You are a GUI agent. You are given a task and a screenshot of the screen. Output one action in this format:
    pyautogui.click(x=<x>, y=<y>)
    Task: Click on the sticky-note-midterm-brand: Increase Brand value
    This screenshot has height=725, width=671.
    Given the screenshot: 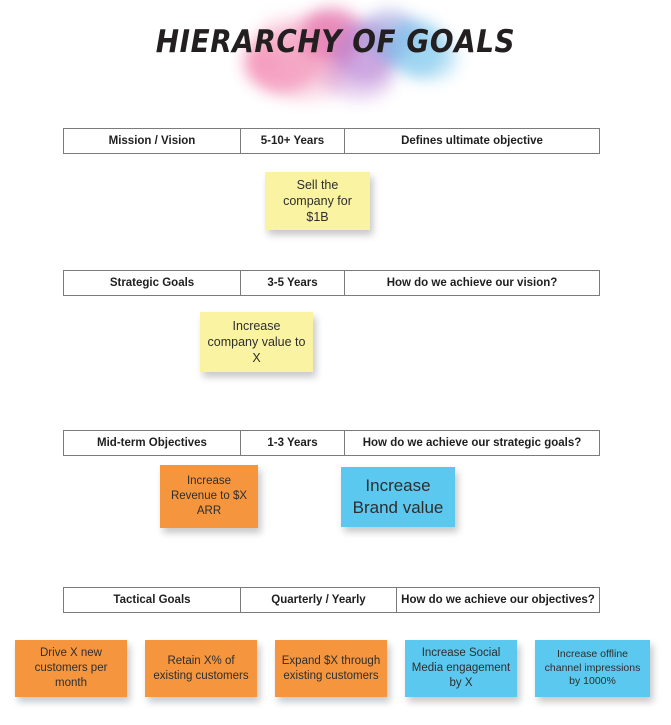 What is the action you would take?
    pyautogui.click(x=398, y=497)
    